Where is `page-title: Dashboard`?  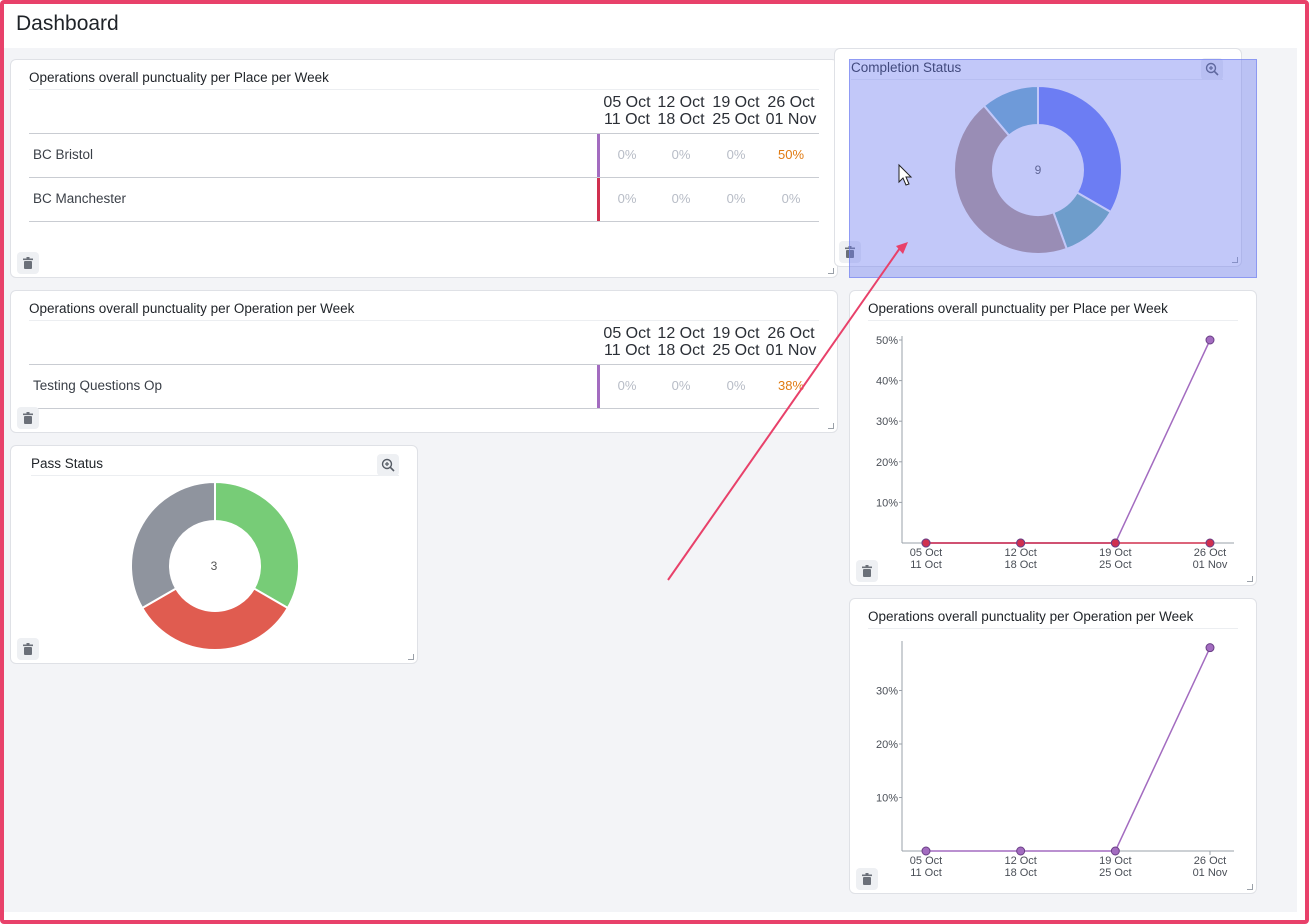
page-title: Dashboard is located at coordinates (67, 23).